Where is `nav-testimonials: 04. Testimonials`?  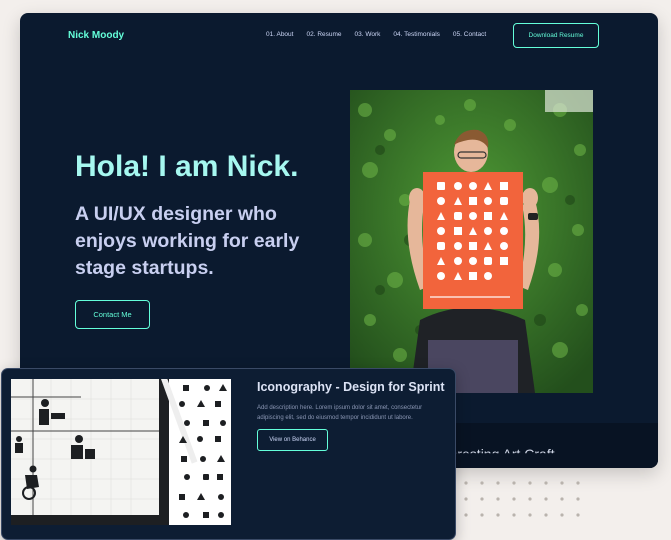
nav-testimonials: 04. Testimonials is located at coordinates (416, 34).